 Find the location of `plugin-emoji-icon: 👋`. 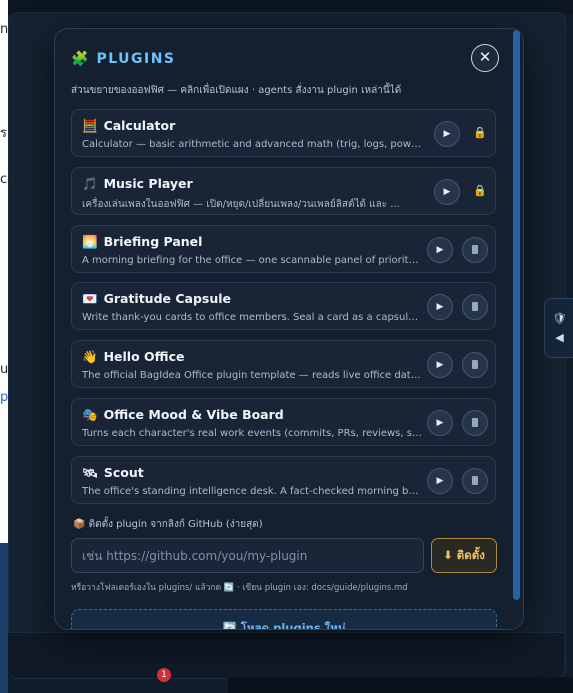

plugin-emoji-icon: 👋 is located at coordinates (90, 356).